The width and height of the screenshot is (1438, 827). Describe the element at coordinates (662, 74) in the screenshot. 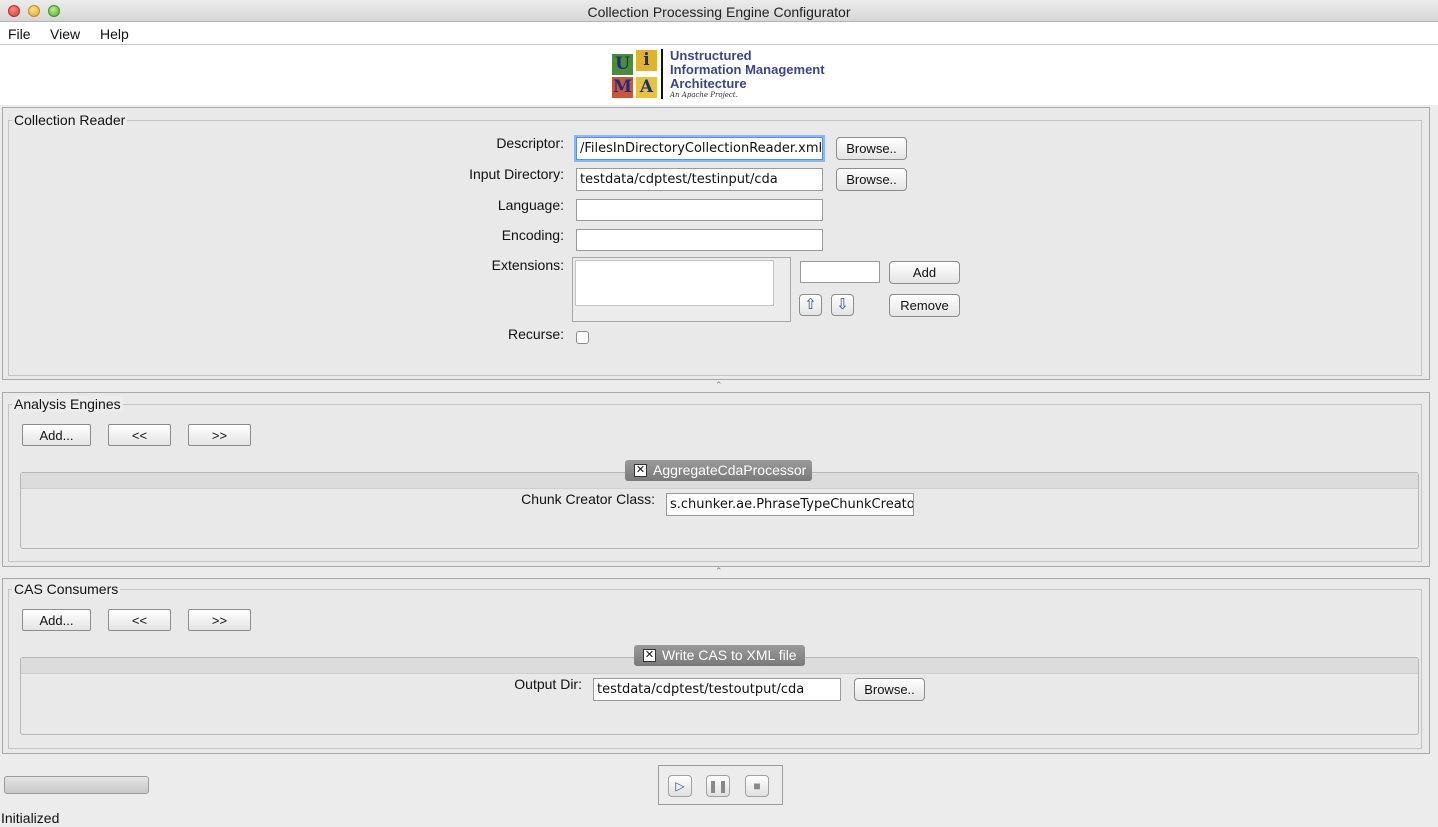

I see `logo-separator` at that location.